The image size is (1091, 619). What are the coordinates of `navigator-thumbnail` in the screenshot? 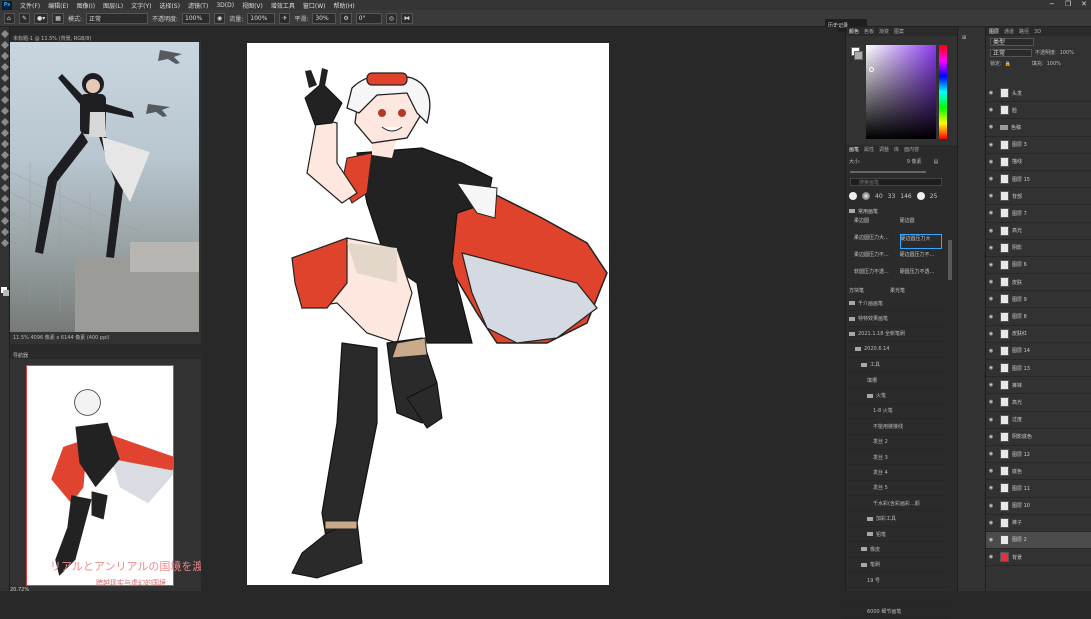 It's located at (103, 475).